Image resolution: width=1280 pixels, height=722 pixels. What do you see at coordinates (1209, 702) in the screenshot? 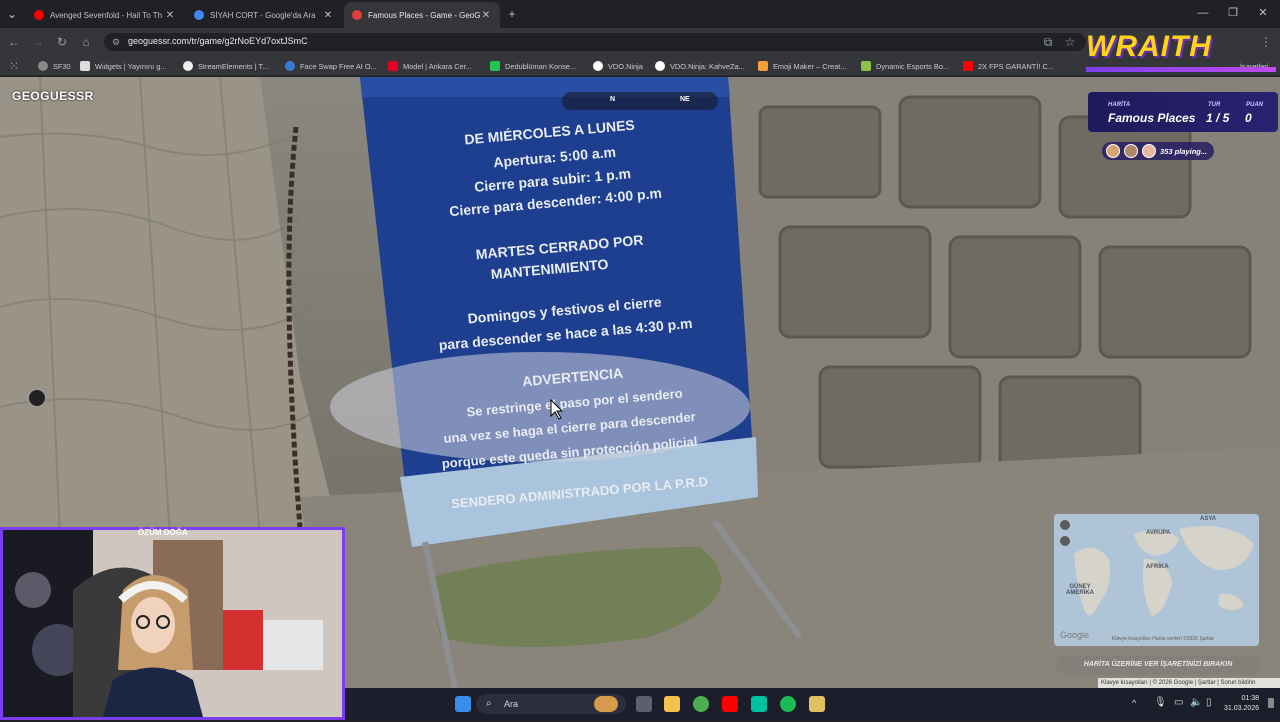
I see `battery-icon: ▯` at bounding box center [1209, 702].